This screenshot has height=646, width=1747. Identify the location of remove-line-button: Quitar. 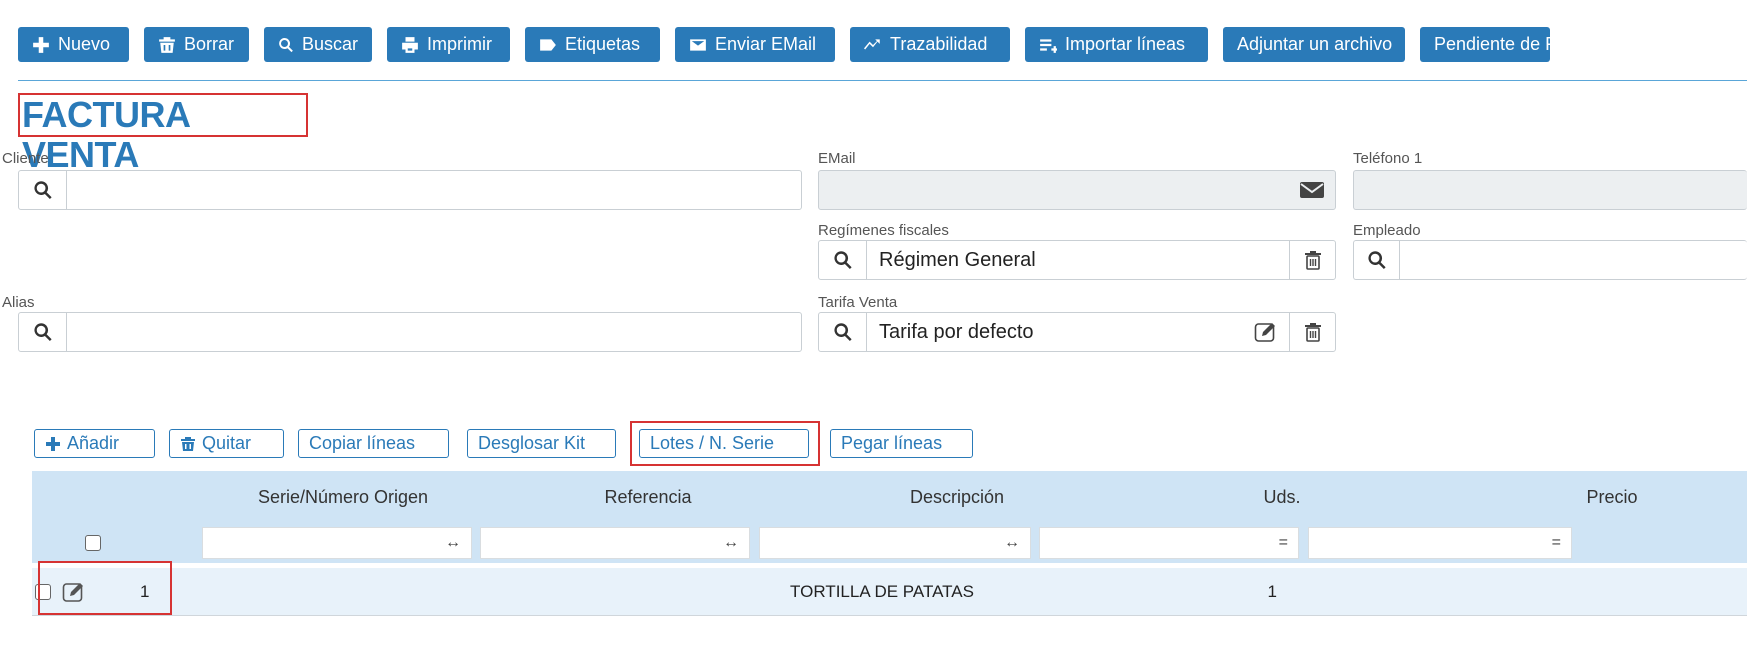
(226, 443).